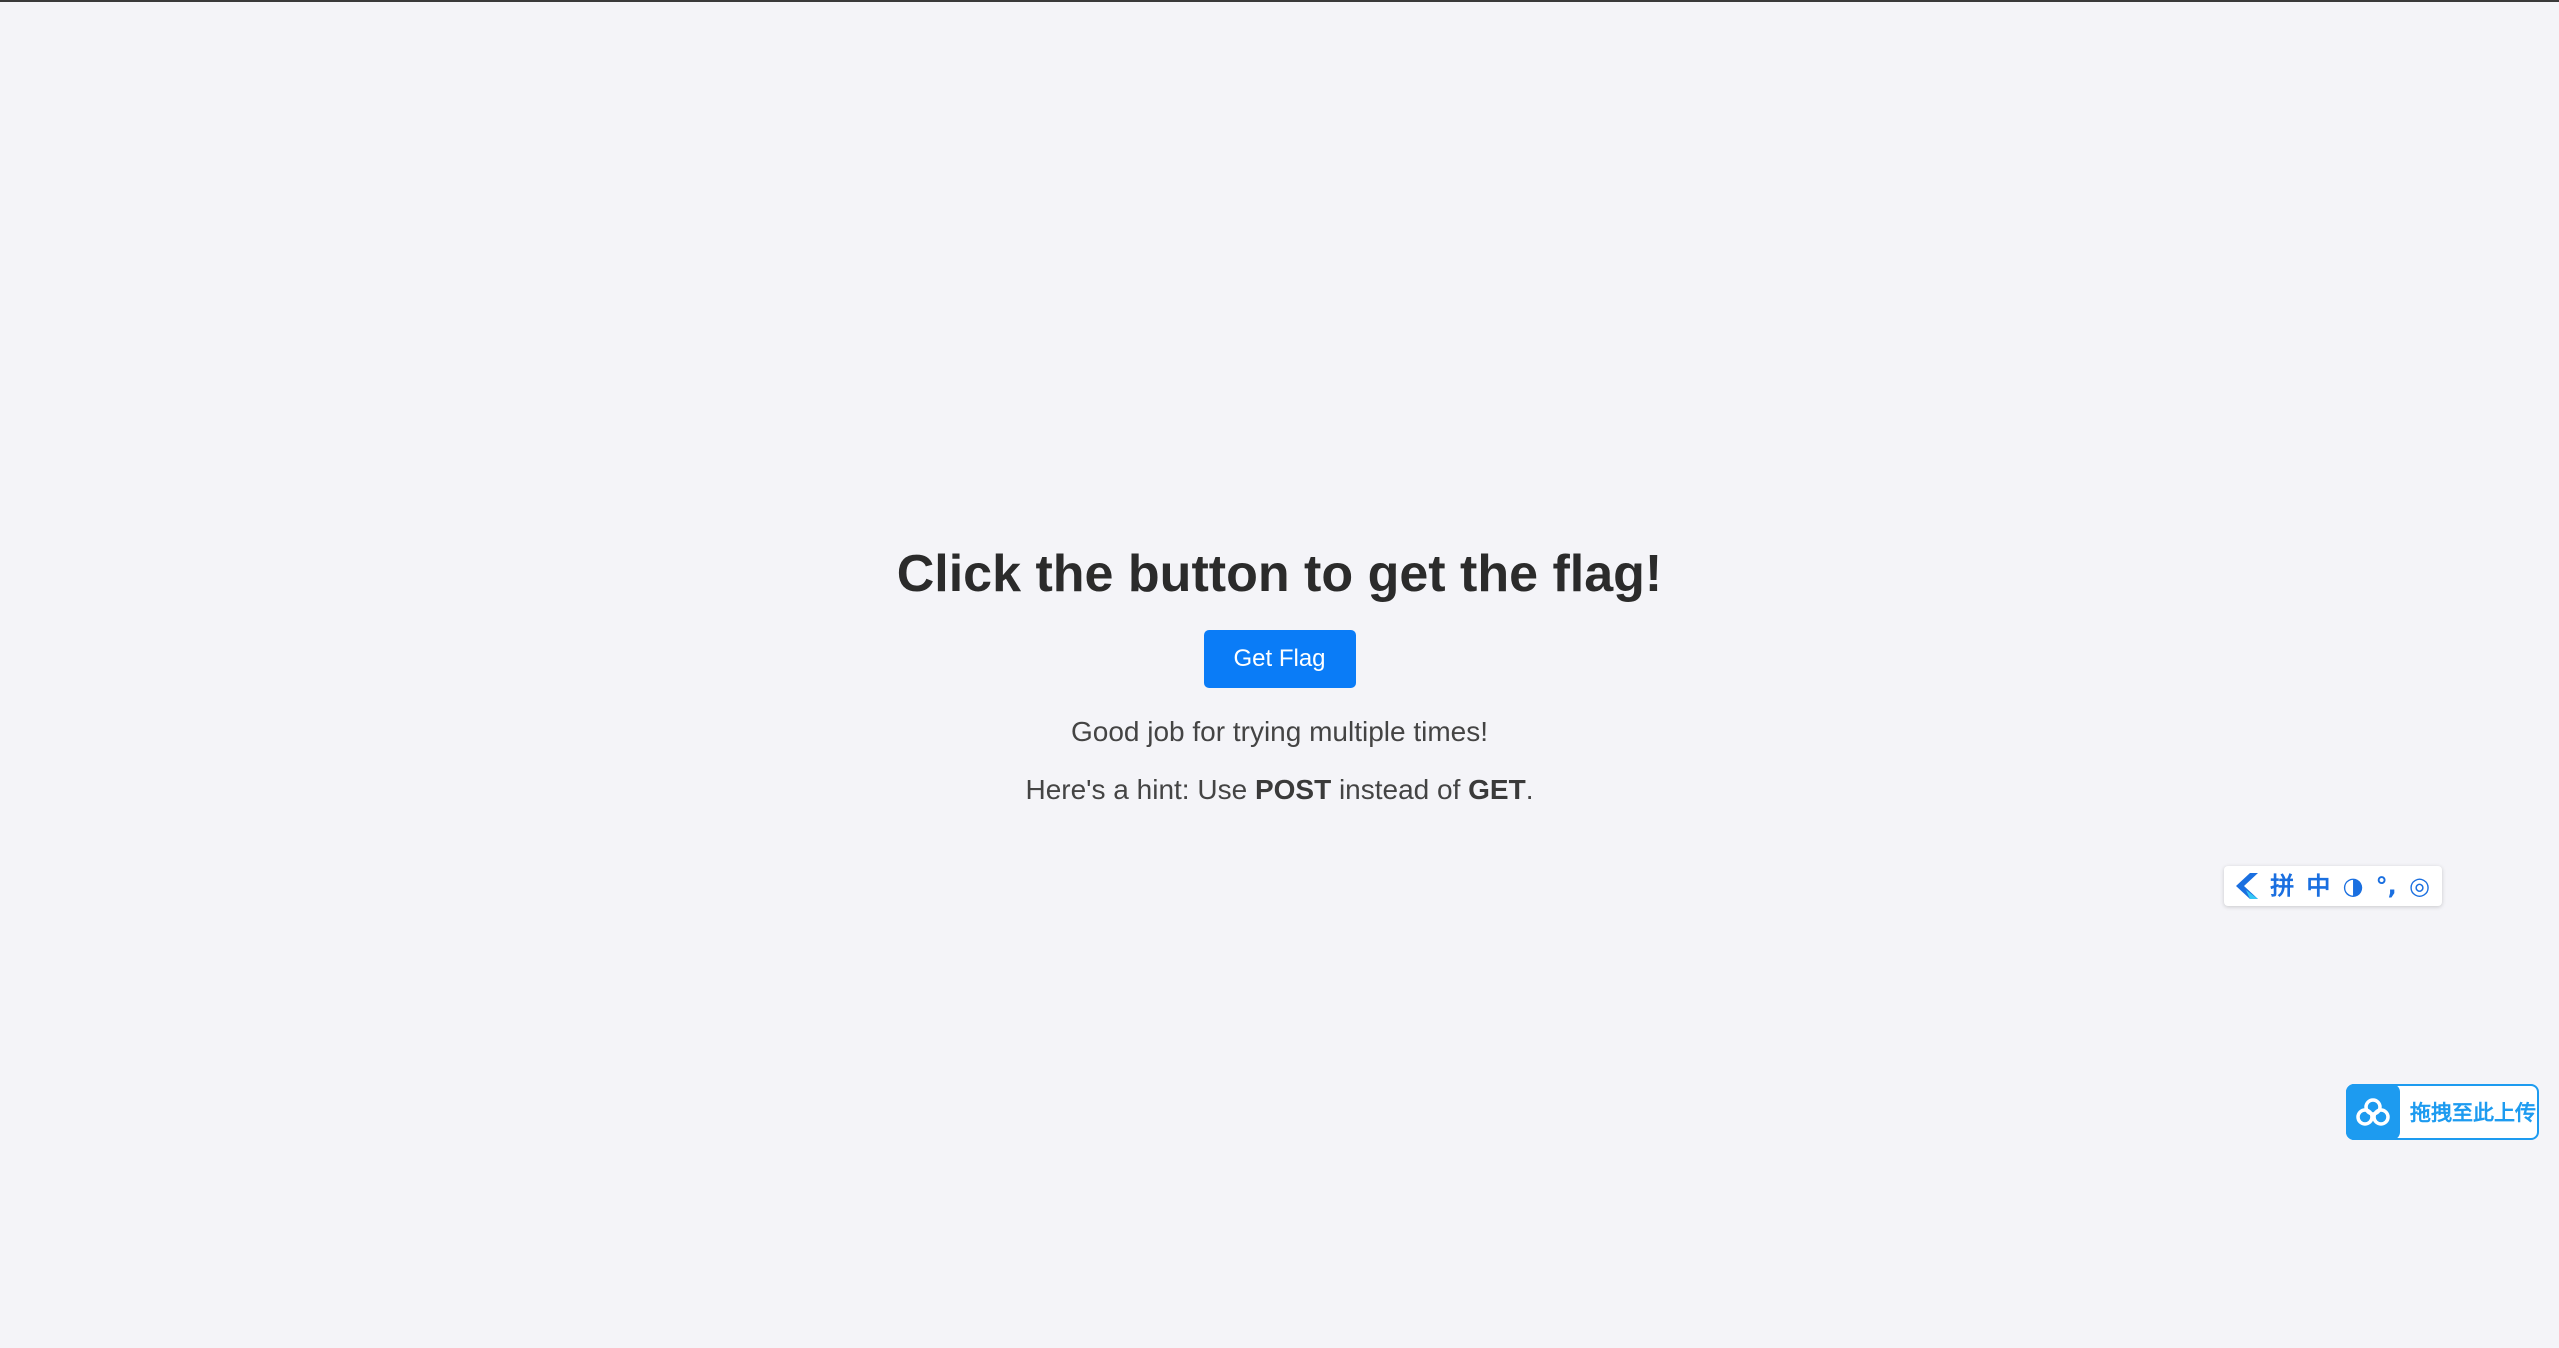  What do you see at coordinates (1279, 659) in the screenshot?
I see `get-flag-button: Get Flag` at bounding box center [1279, 659].